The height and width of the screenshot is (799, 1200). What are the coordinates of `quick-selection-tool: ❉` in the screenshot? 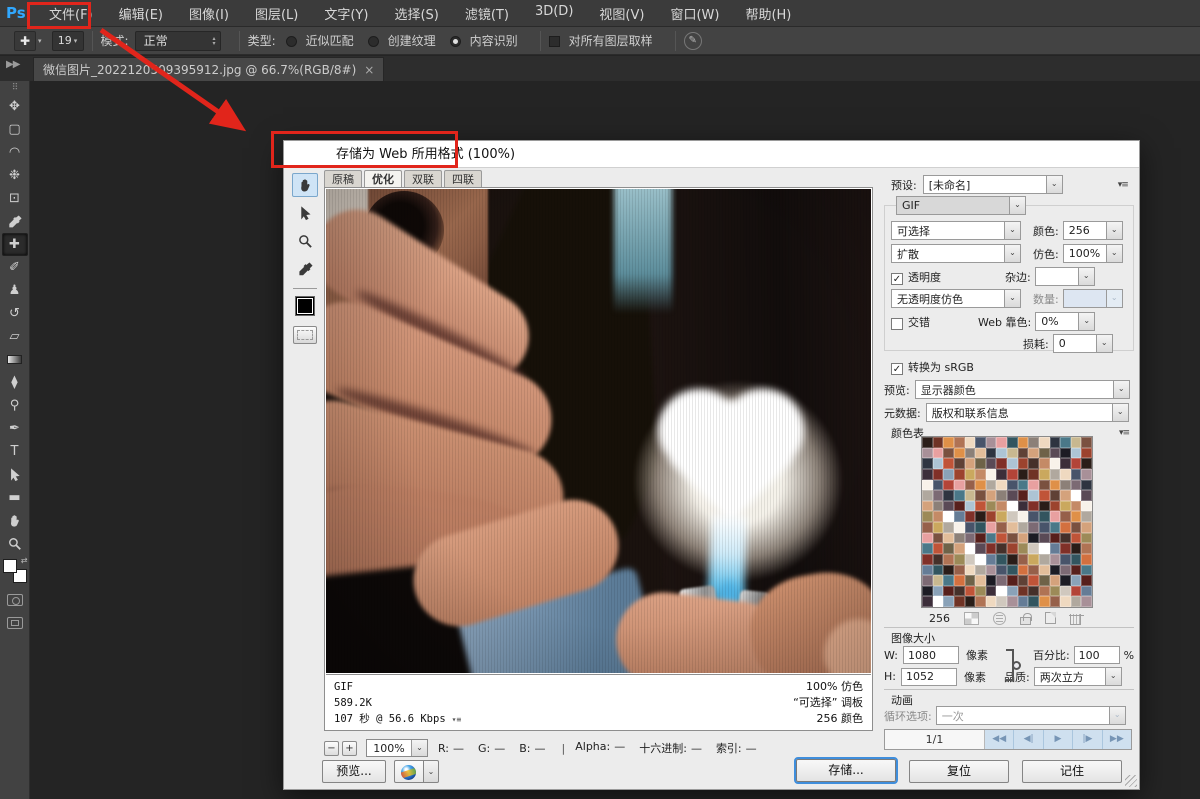 It's located at (15, 175).